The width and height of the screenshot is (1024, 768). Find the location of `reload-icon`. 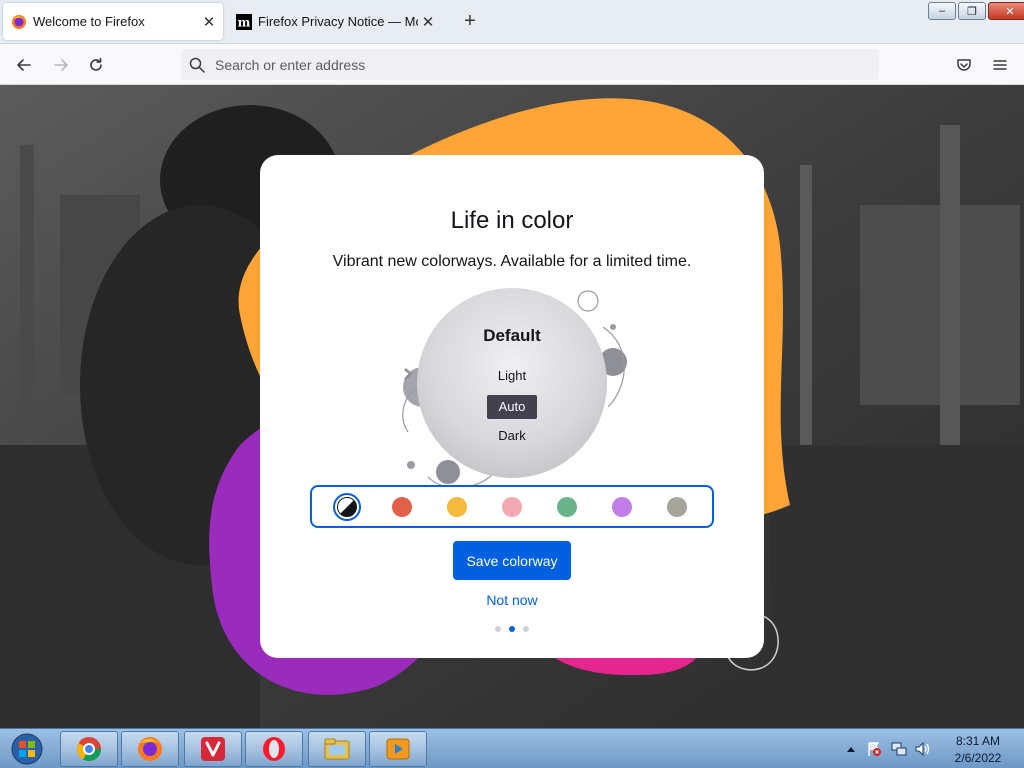

reload-icon is located at coordinates (96, 64).